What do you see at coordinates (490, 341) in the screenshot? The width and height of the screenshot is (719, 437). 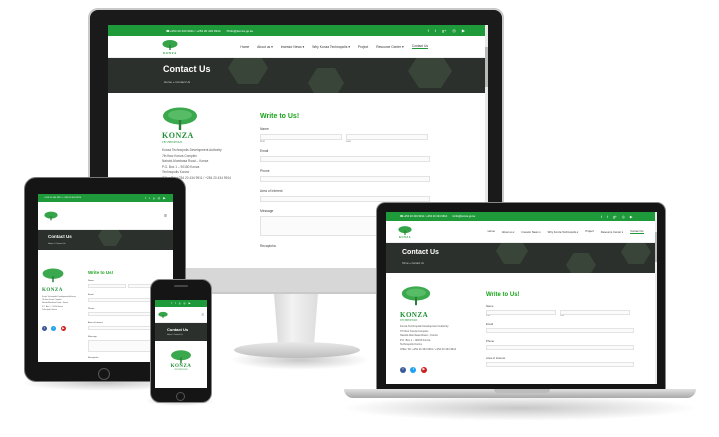 I see `phone-label: Phone` at bounding box center [490, 341].